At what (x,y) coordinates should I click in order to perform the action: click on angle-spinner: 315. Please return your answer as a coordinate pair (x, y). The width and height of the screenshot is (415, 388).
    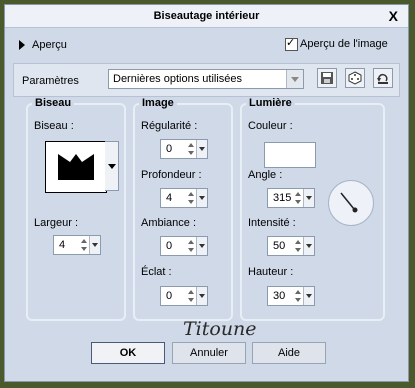
    Looking at the image, I should click on (291, 198).